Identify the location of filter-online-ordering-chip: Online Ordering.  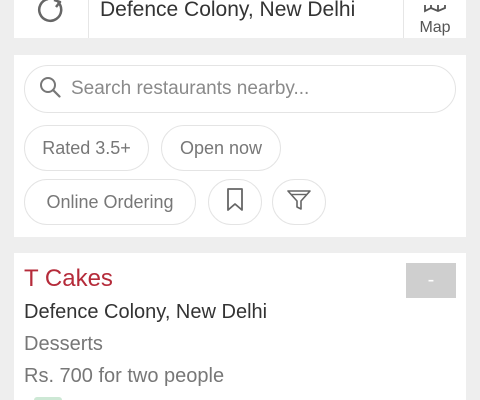
(110, 202).